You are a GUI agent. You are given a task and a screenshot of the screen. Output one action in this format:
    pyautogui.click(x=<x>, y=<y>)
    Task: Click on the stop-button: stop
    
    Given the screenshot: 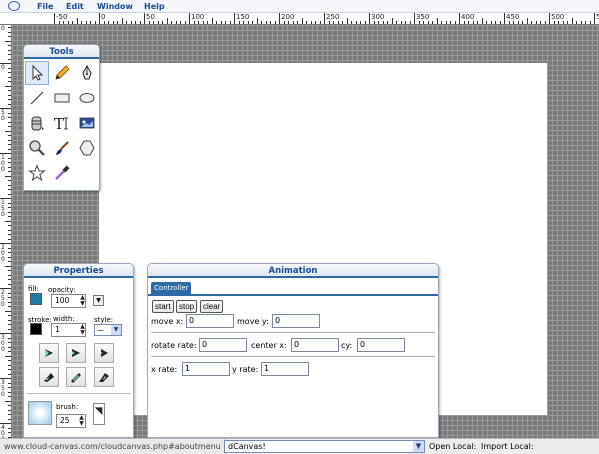 What is the action you would take?
    pyautogui.click(x=187, y=306)
    